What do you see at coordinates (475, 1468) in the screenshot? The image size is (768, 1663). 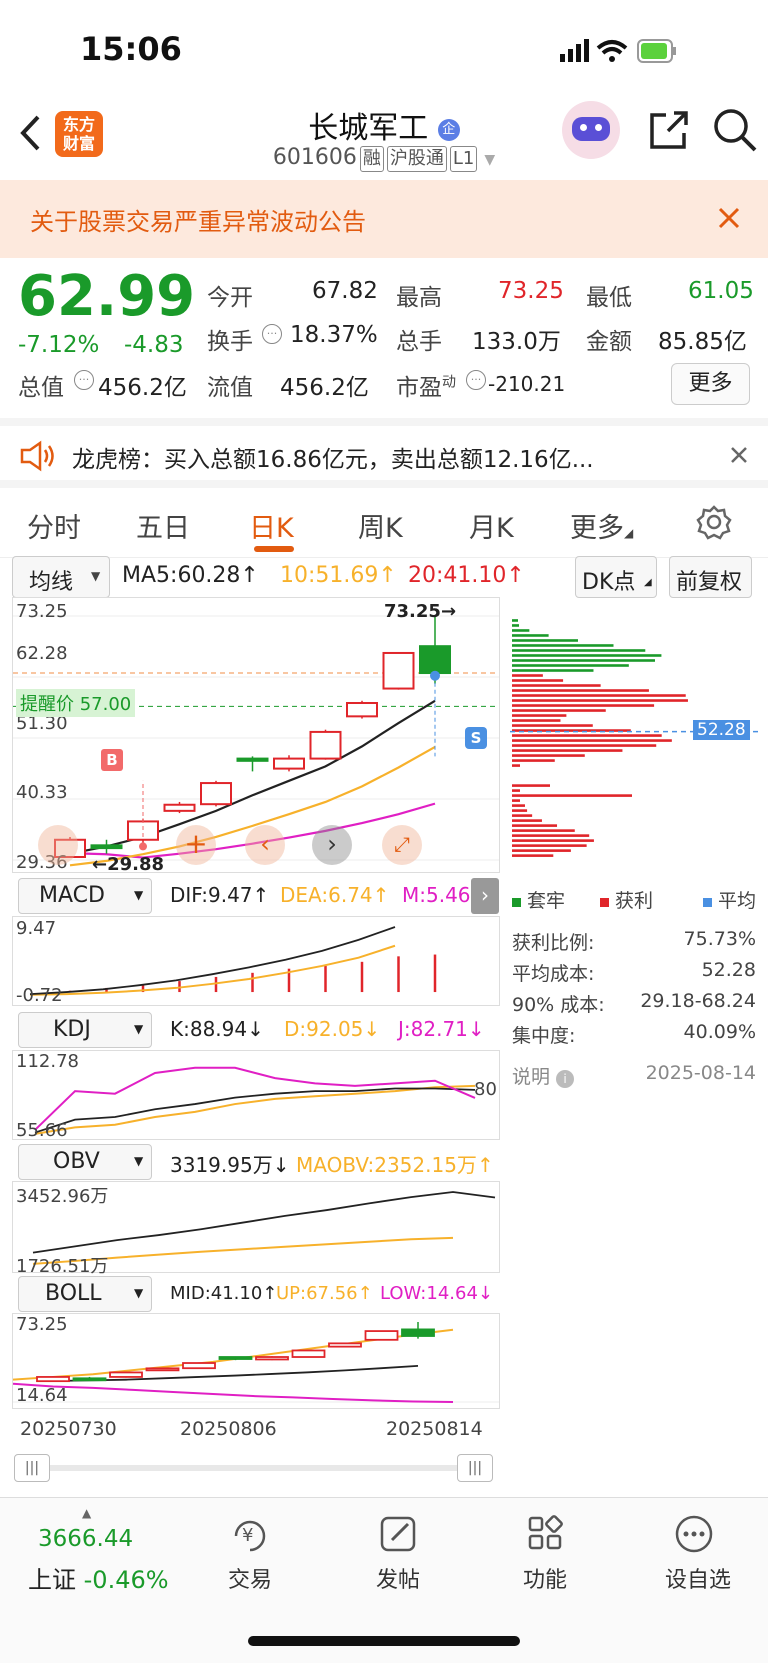 I see `range-right-handle: |||` at bounding box center [475, 1468].